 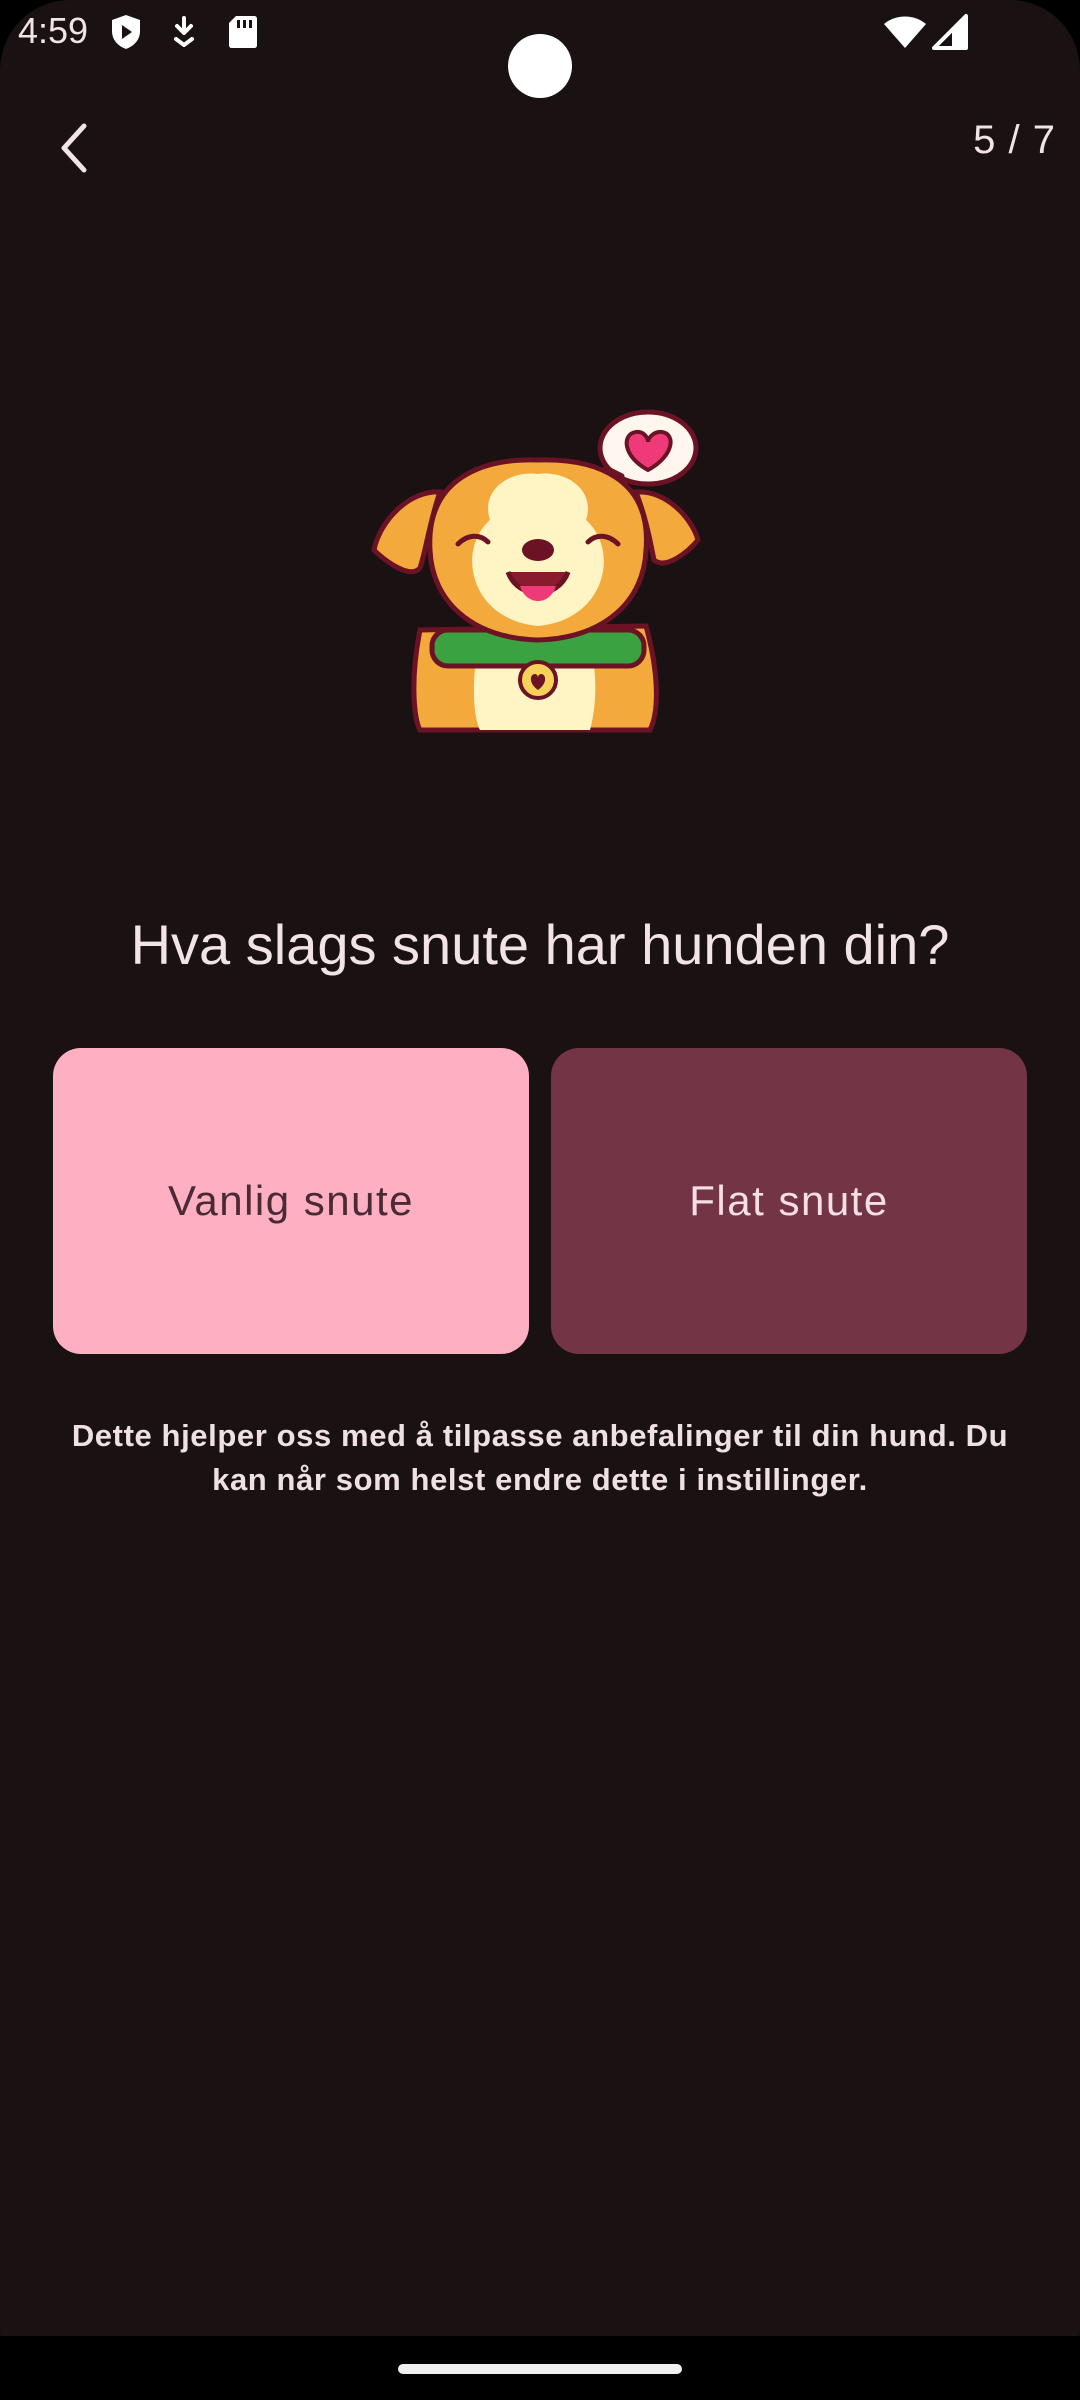 I want to click on home-indicator, so click(x=540, y=2369).